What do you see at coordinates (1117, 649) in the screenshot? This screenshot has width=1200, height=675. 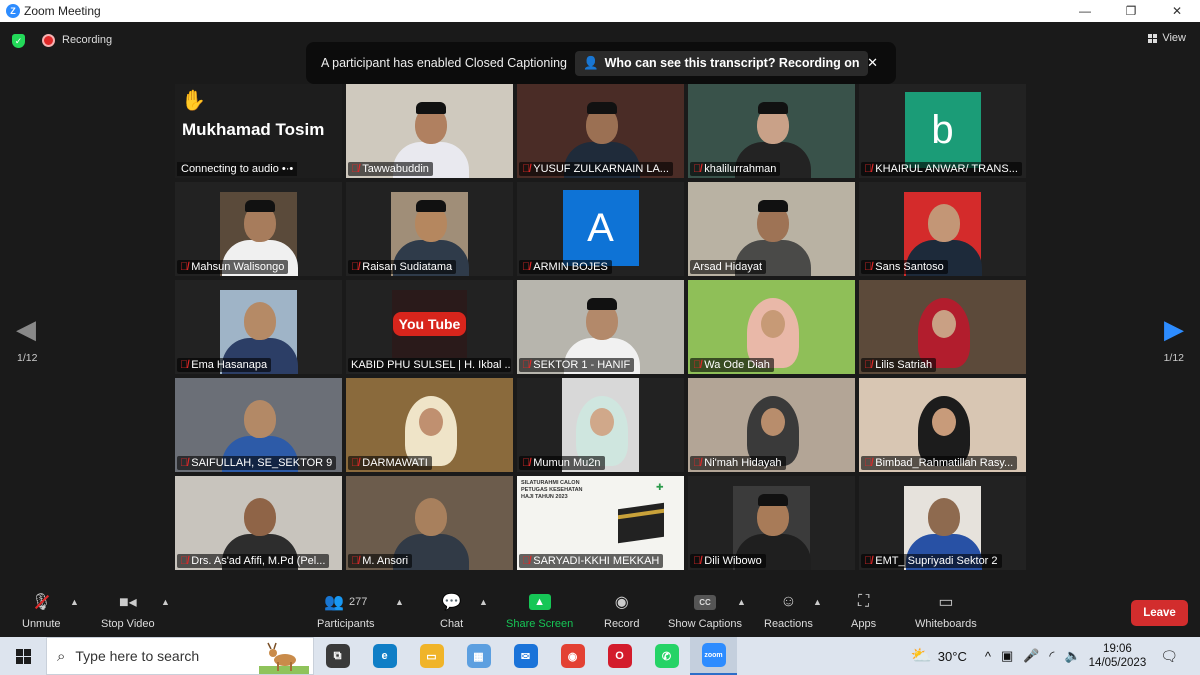 I see `clock-time: 19:06` at bounding box center [1117, 649].